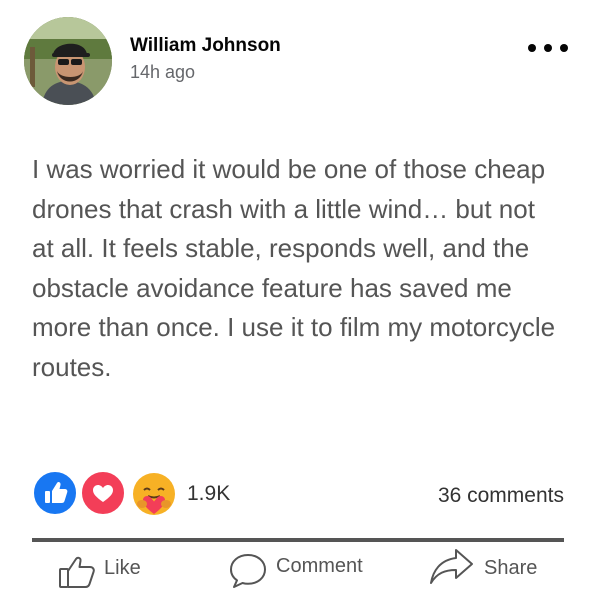 The width and height of the screenshot is (600, 600). What do you see at coordinates (248, 571) in the screenshot?
I see `speech-bubble-icon` at bounding box center [248, 571].